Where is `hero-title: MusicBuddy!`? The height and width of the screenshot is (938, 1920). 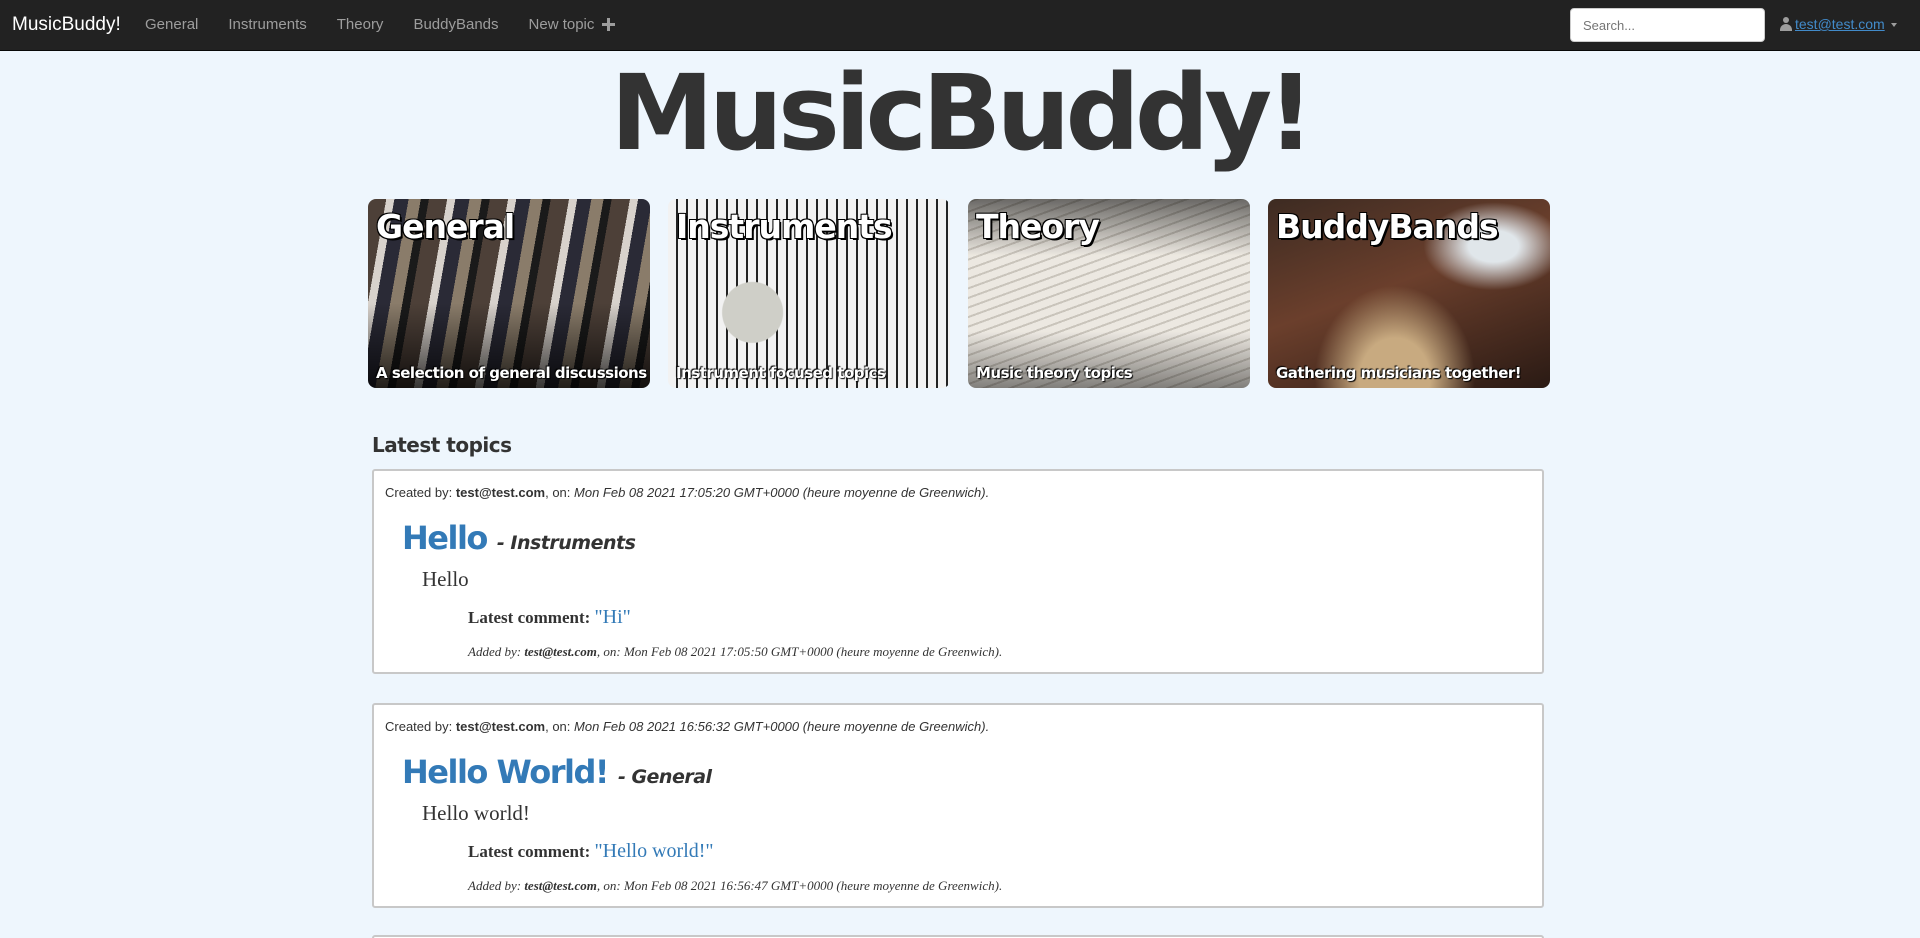
hero-title: MusicBuddy! is located at coordinates (962, 113).